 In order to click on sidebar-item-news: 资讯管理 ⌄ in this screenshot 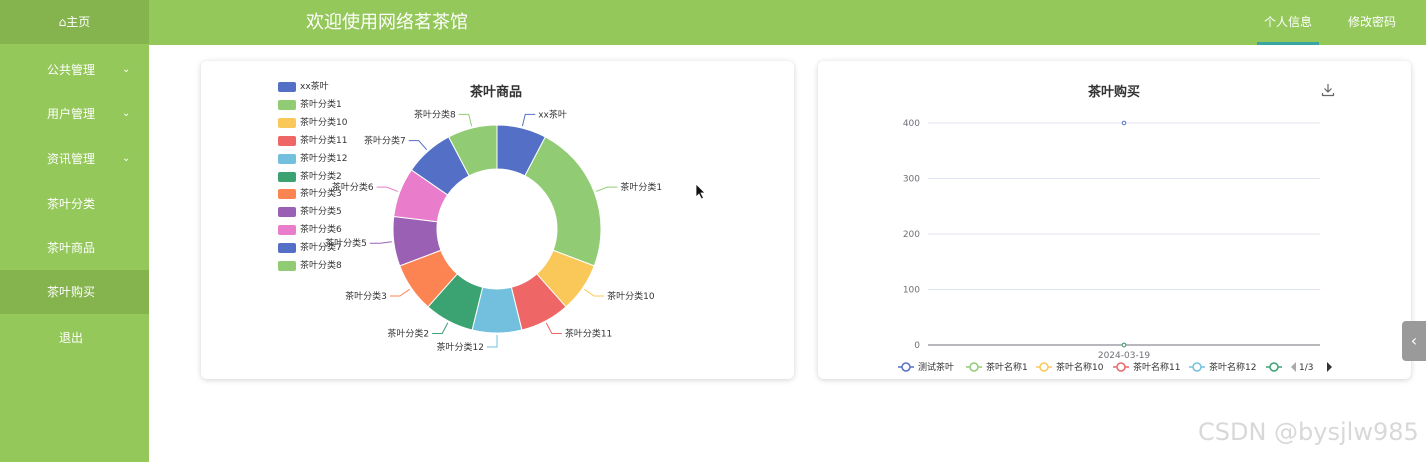, I will do `click(74, 159)`.